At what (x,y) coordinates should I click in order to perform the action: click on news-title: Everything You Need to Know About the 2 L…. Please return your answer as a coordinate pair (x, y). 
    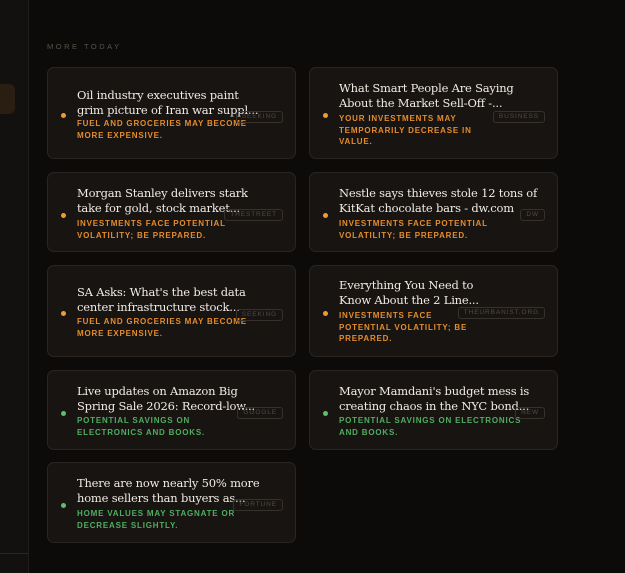
    Looking at the image, I should click on (409, 293).